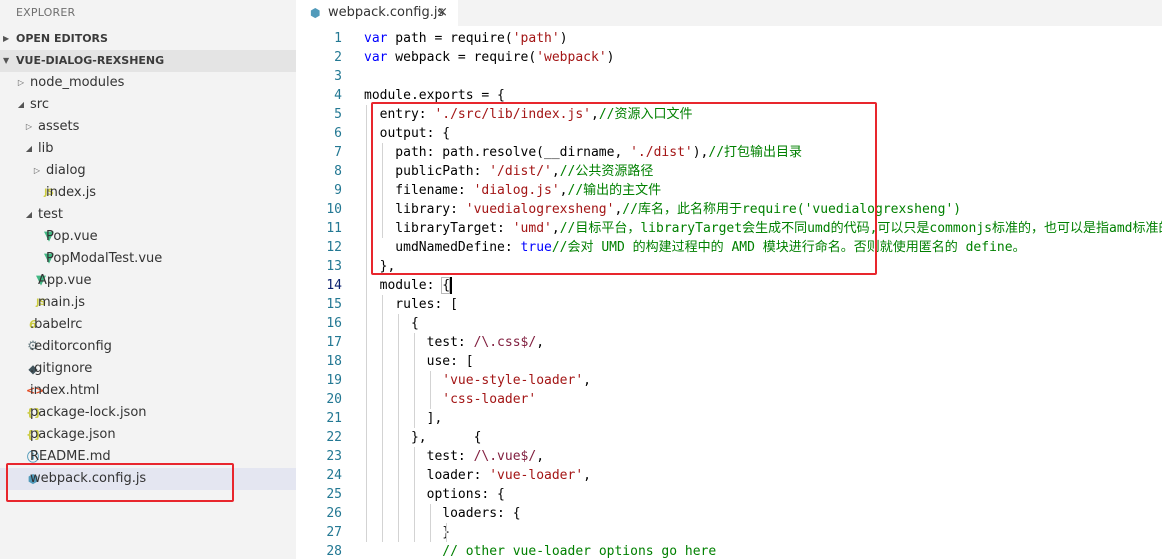 Image resolution: width=1162 pixels, height=559 pixels. Describe the element at coordinates (148, 391) in the screenshot. I see `file-item-index-html: <> index.html` at that location.